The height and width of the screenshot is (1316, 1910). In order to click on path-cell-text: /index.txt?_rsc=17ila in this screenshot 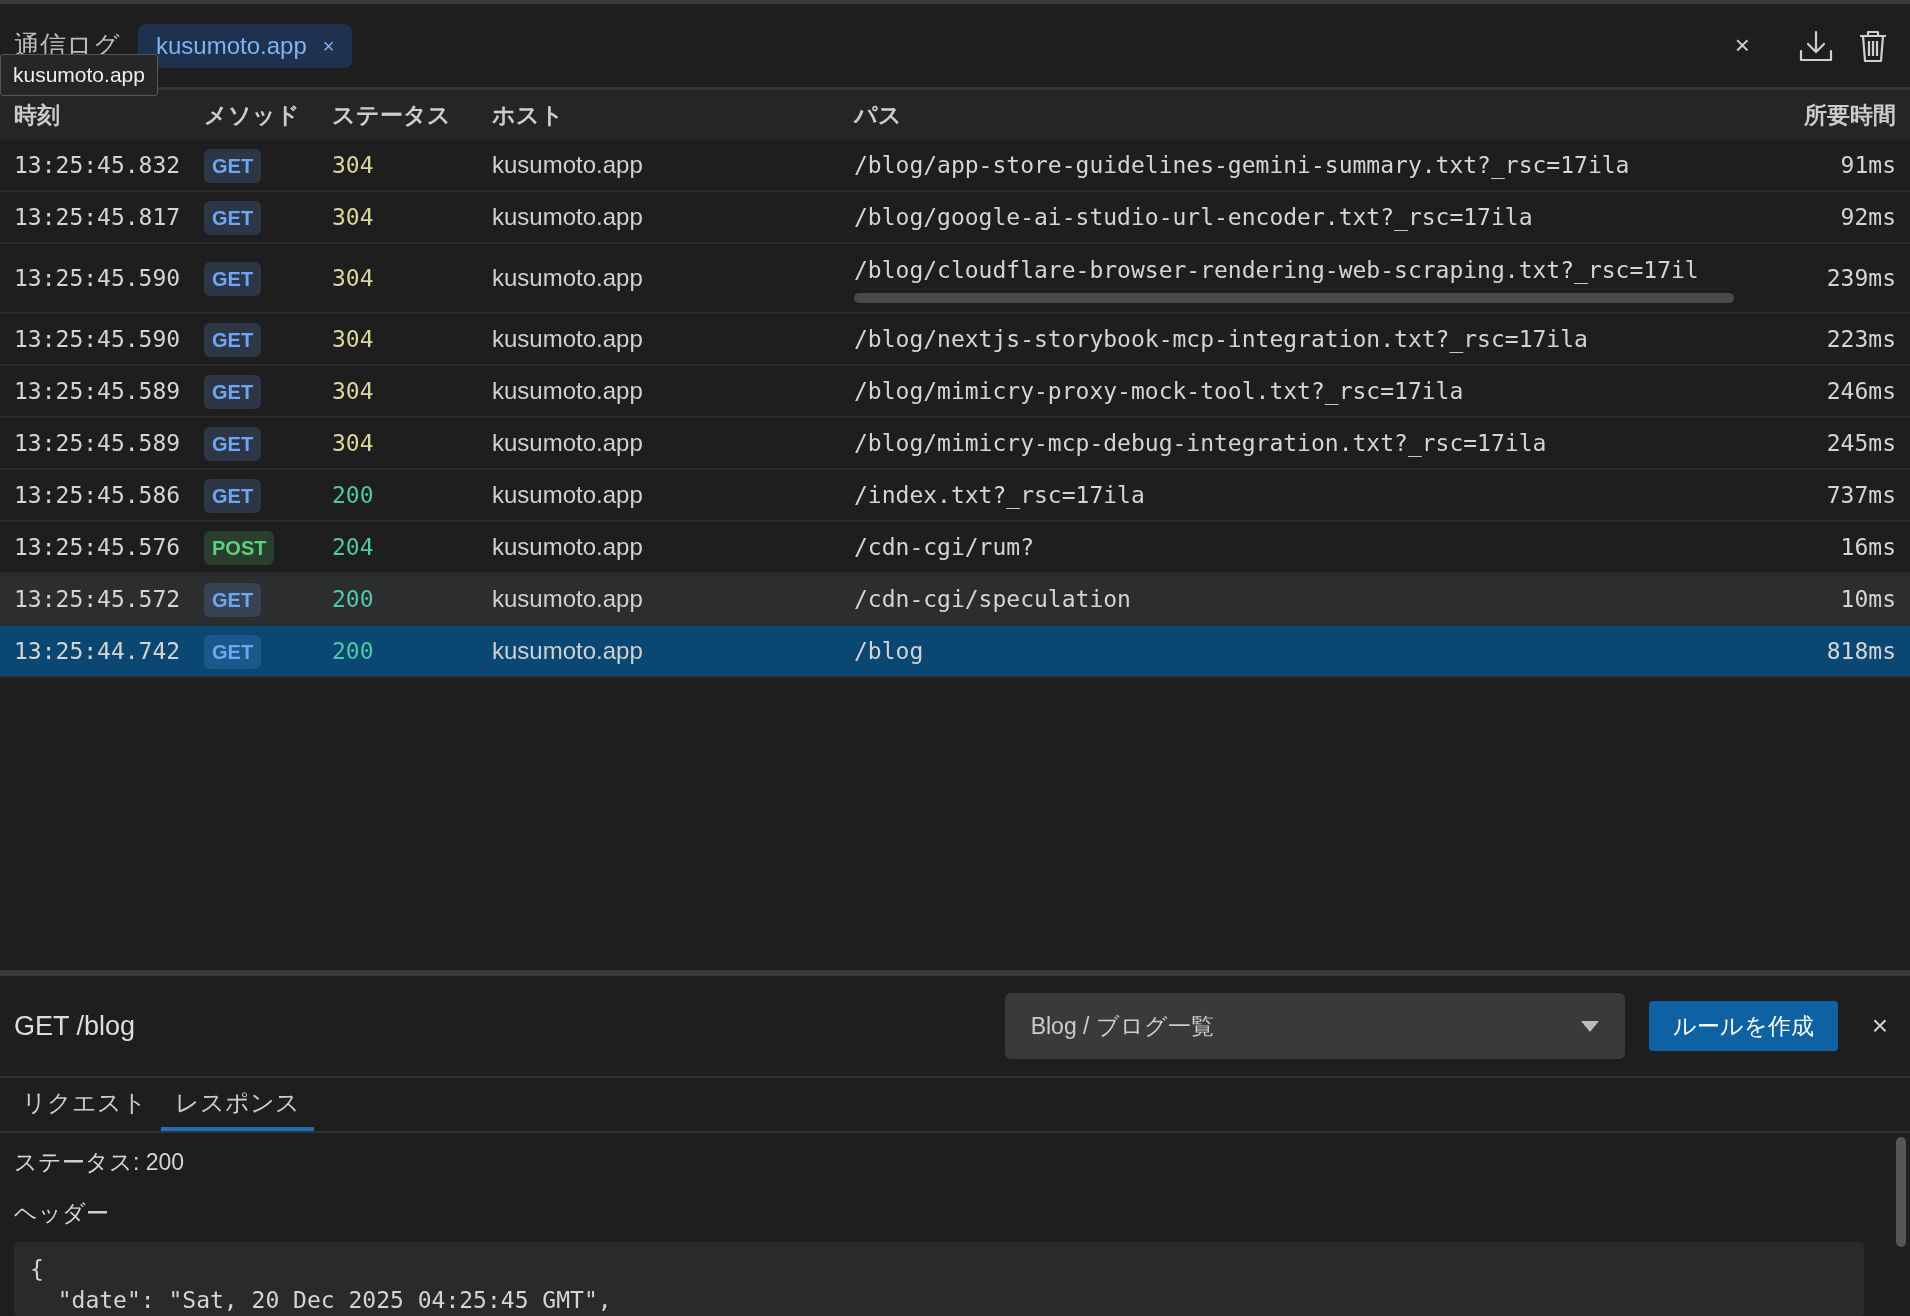, I will do `click(1000, 495)`.